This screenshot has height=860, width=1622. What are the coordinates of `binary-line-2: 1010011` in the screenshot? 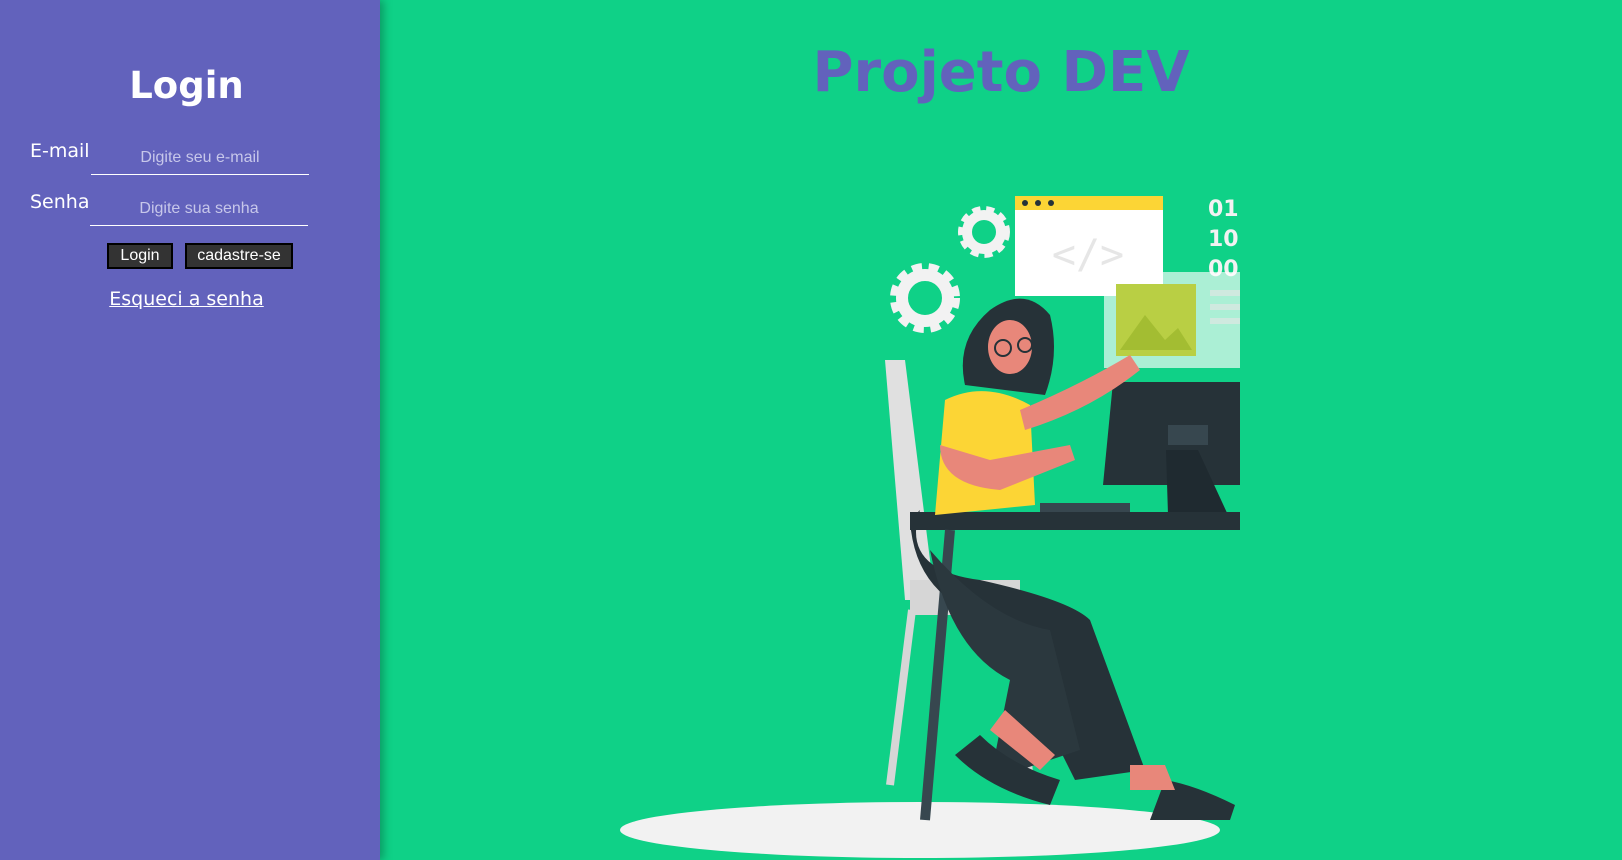 It's located at (1224, 239).